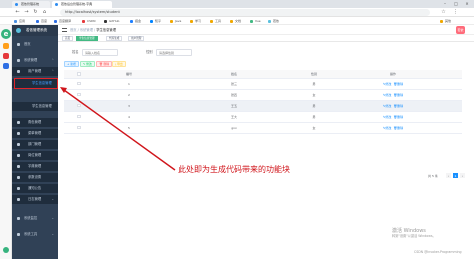 The width and height of the screenshot is (474, 259). Describe the element at coordinates (82, 4) in the screenshot. I see `browser-tab-active: 若依后台管理系统-字典` at that location.